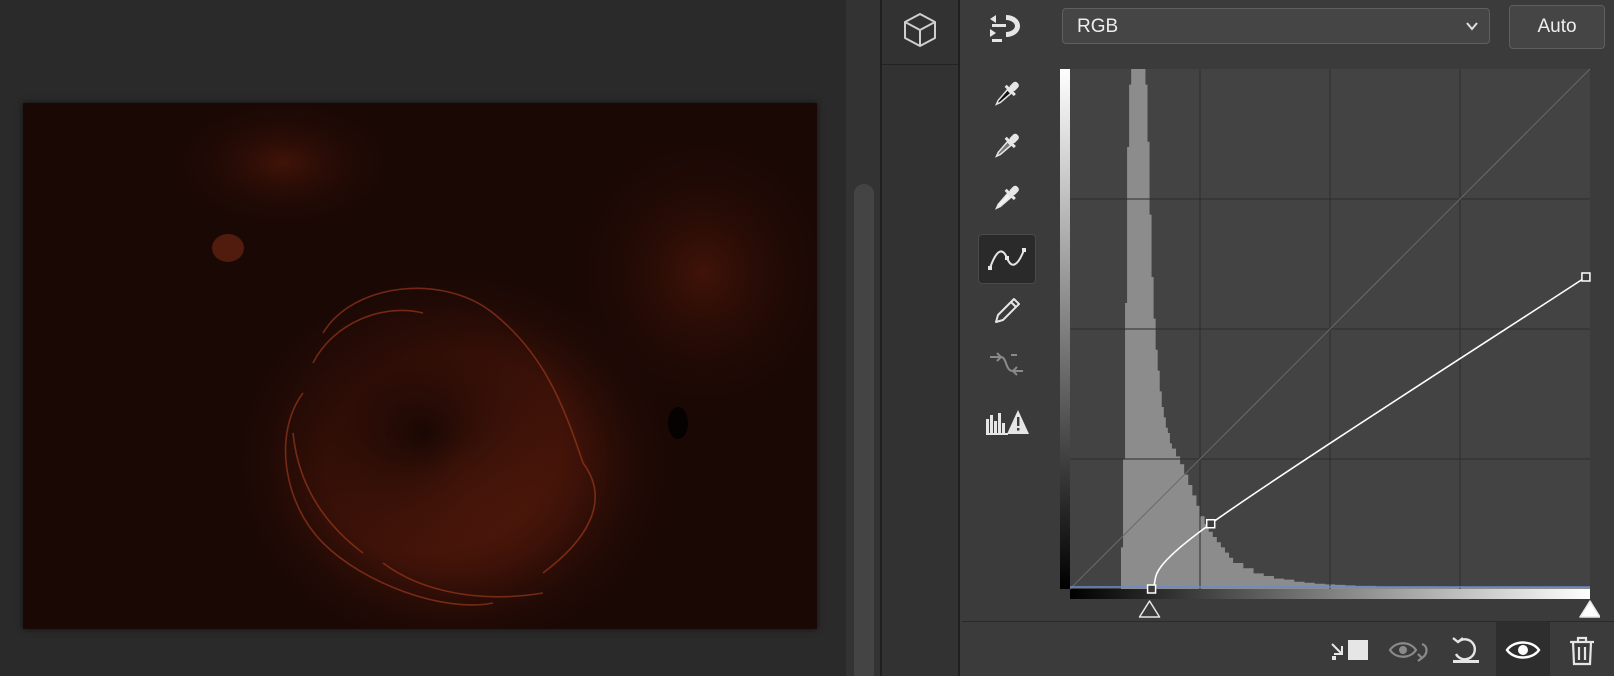  I want to click on white-point-eyedropper-icon, so click(1006, 198).